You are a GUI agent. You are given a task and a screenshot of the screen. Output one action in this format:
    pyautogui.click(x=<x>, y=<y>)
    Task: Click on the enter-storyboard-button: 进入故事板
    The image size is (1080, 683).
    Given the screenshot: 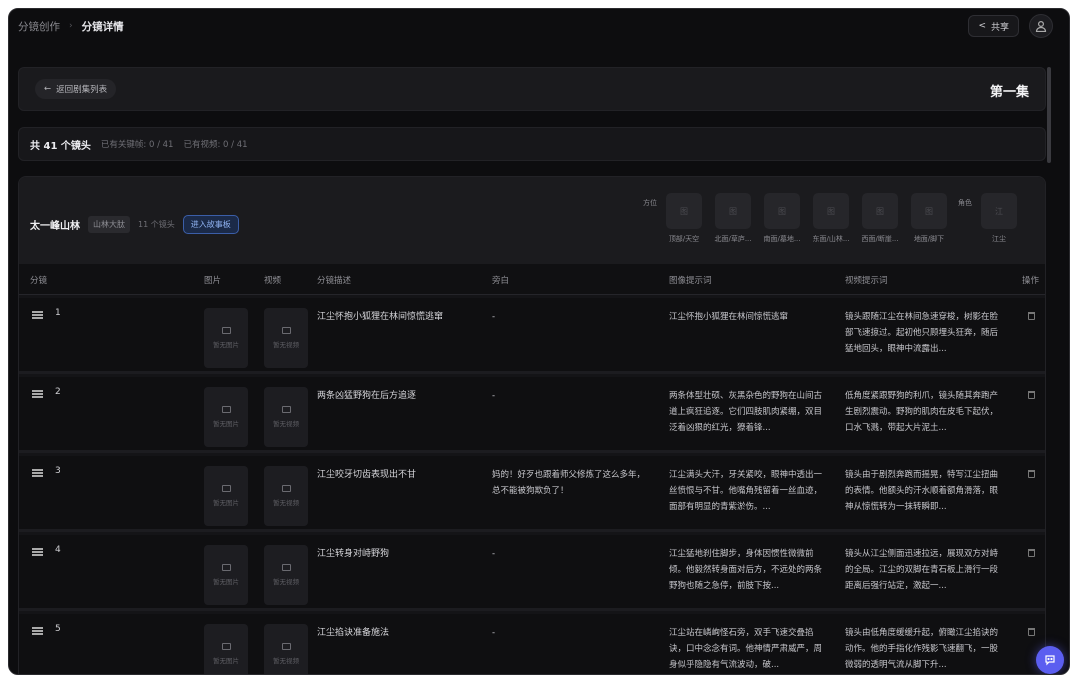 What is the action you would take?
    pyautogui.click(x=210, y=224)
    